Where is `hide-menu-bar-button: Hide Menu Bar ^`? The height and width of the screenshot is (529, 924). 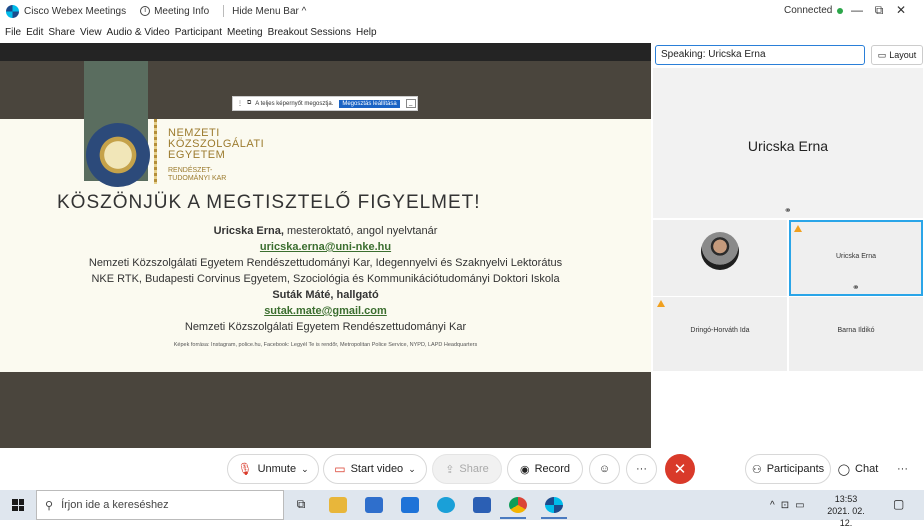
hide-menu-bar-button: Hide Menu Bar ^ is located at coordinates (269, 11).